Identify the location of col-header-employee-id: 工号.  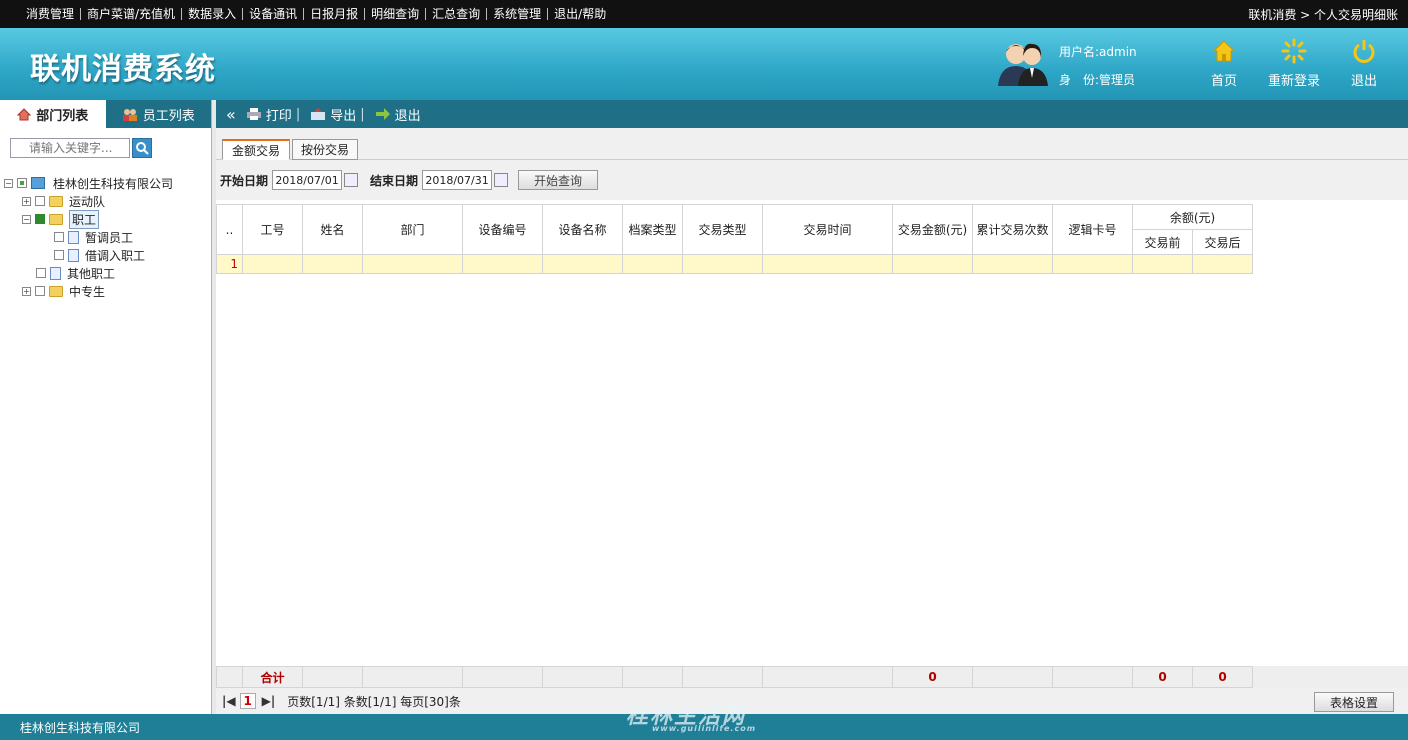
(272, 229).